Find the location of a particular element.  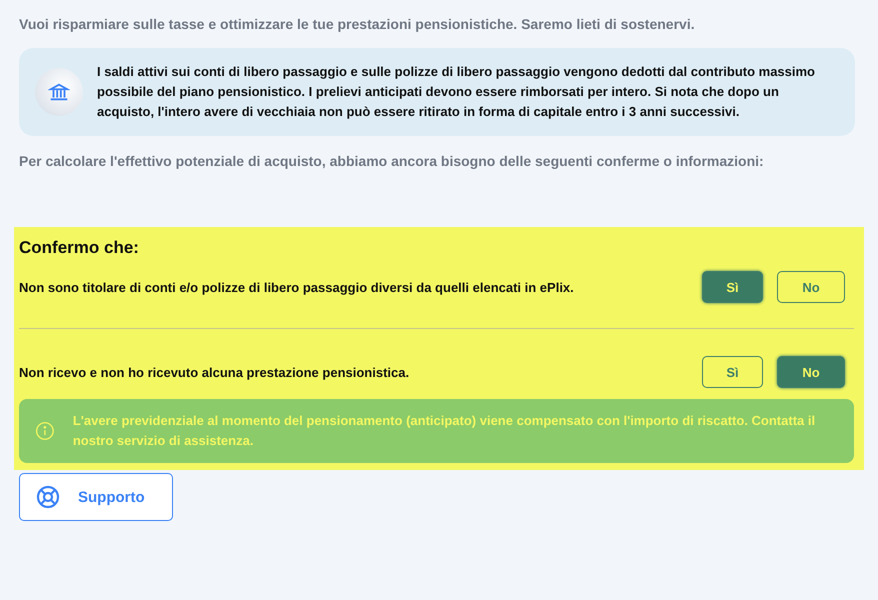

info-text: I saldi attivi sui conti di libero passaggio e sulle polizze di libero passaggio vengono dedotti dal contributo massimo possibile del piano pensionistico. I prelievi anticipati devono essere rimborsati per intero. Si nota che dopo un acquisto, l'intero avere di vecchiaia non può essere ritirato in forma di capitale entro i 3 anni successivi. is located at coordinates (456, 92).